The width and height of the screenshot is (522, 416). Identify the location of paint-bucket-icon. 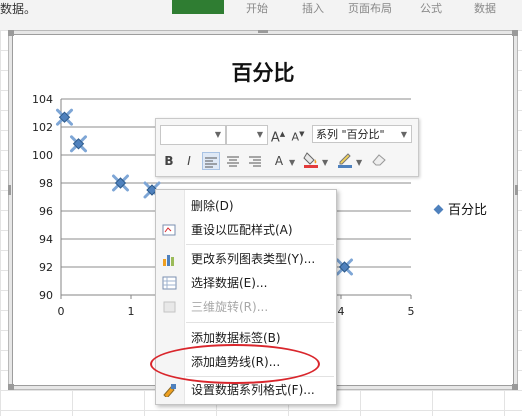
(310, 160).